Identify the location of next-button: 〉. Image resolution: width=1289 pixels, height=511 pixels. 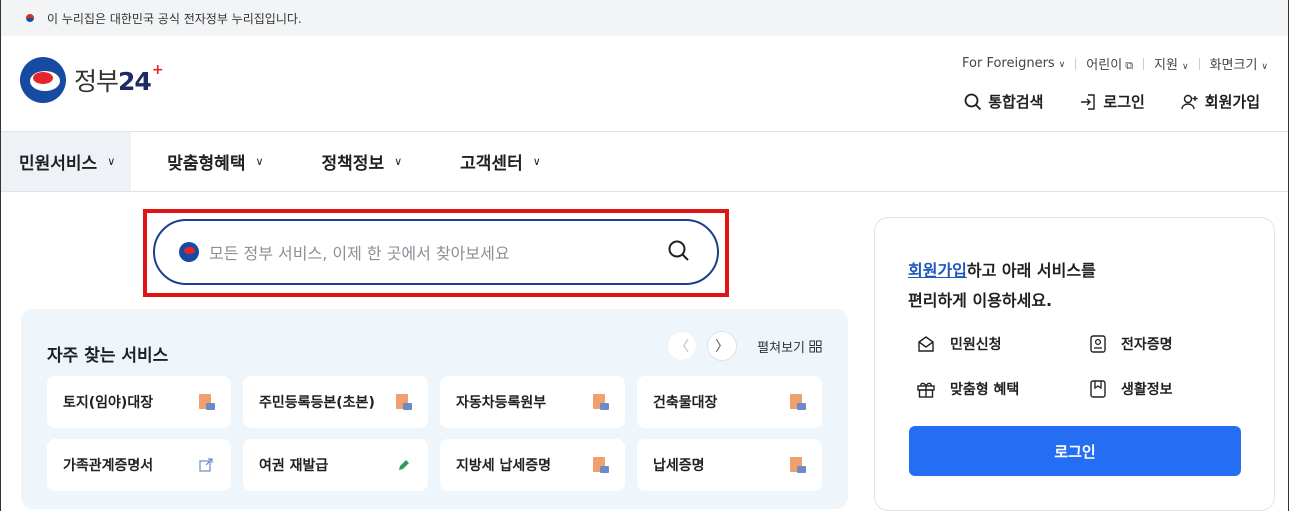
(722, 346).